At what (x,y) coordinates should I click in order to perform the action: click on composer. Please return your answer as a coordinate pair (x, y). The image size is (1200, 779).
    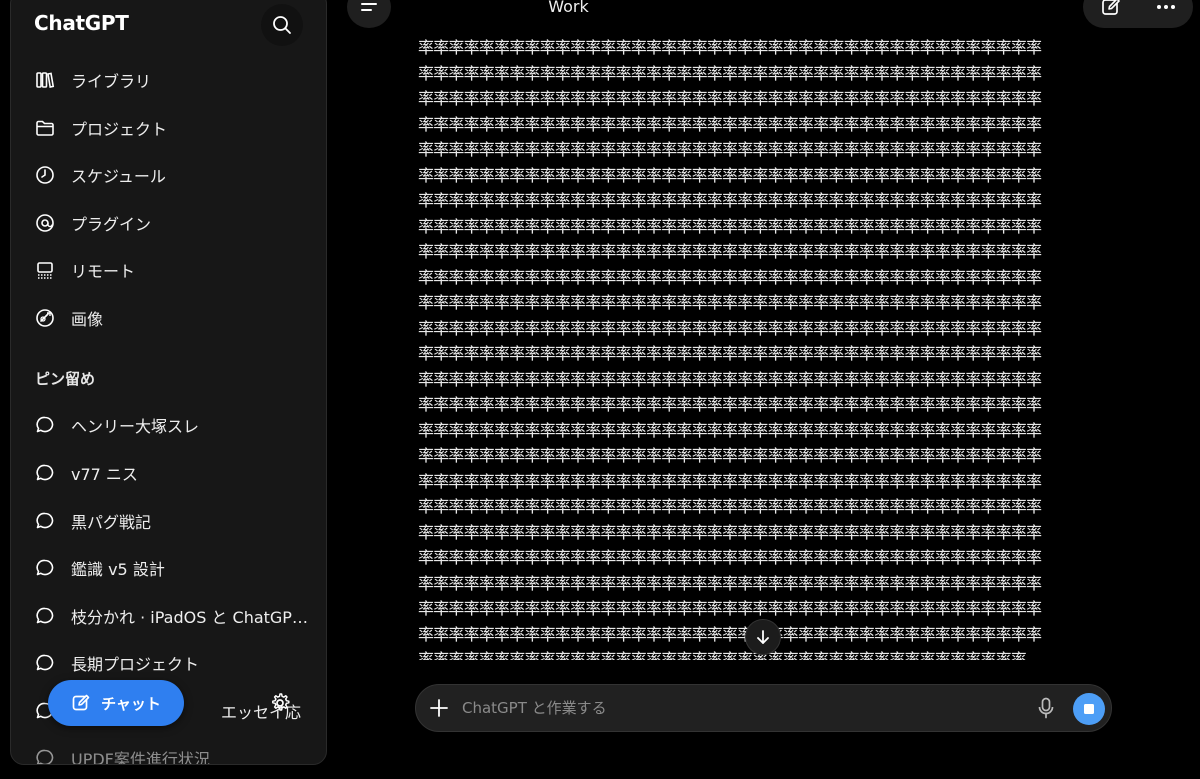
    Looking at the image, I should click on (763, 708).